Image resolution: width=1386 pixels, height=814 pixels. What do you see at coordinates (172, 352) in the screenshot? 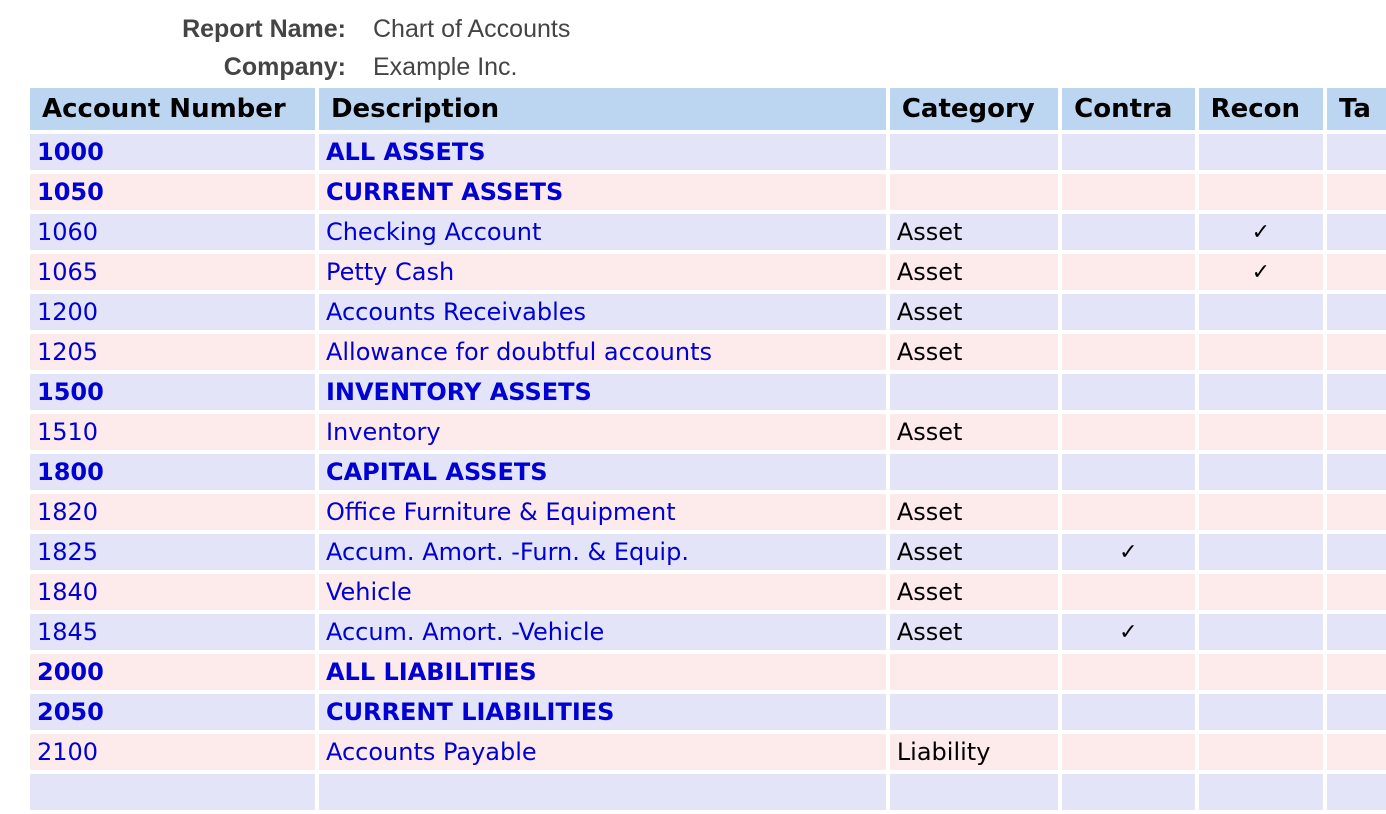
I see `account-number-link: 1205` at bounding box center [172, 352].